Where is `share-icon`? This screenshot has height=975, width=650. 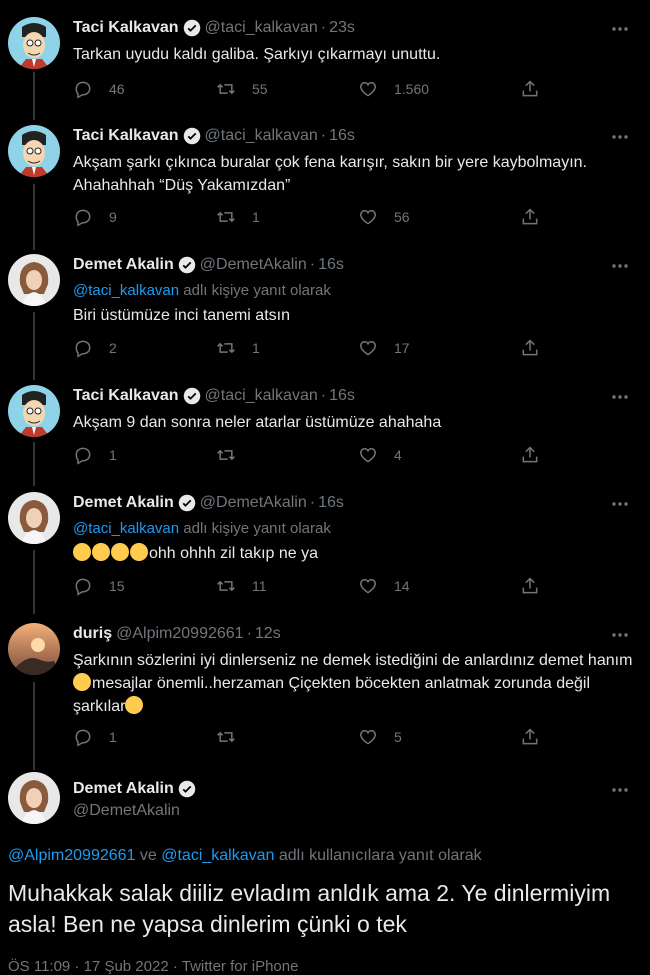
share-icon is located at coordinates (530, 216).